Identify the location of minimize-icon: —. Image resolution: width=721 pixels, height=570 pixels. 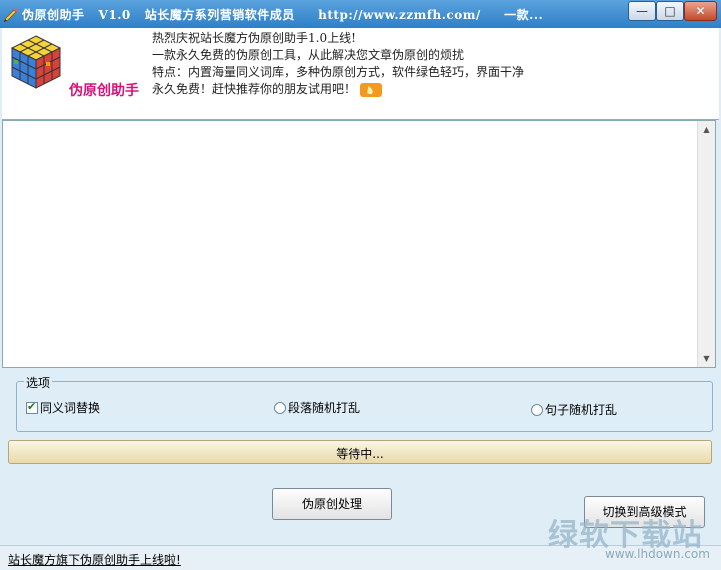
(642, 11).